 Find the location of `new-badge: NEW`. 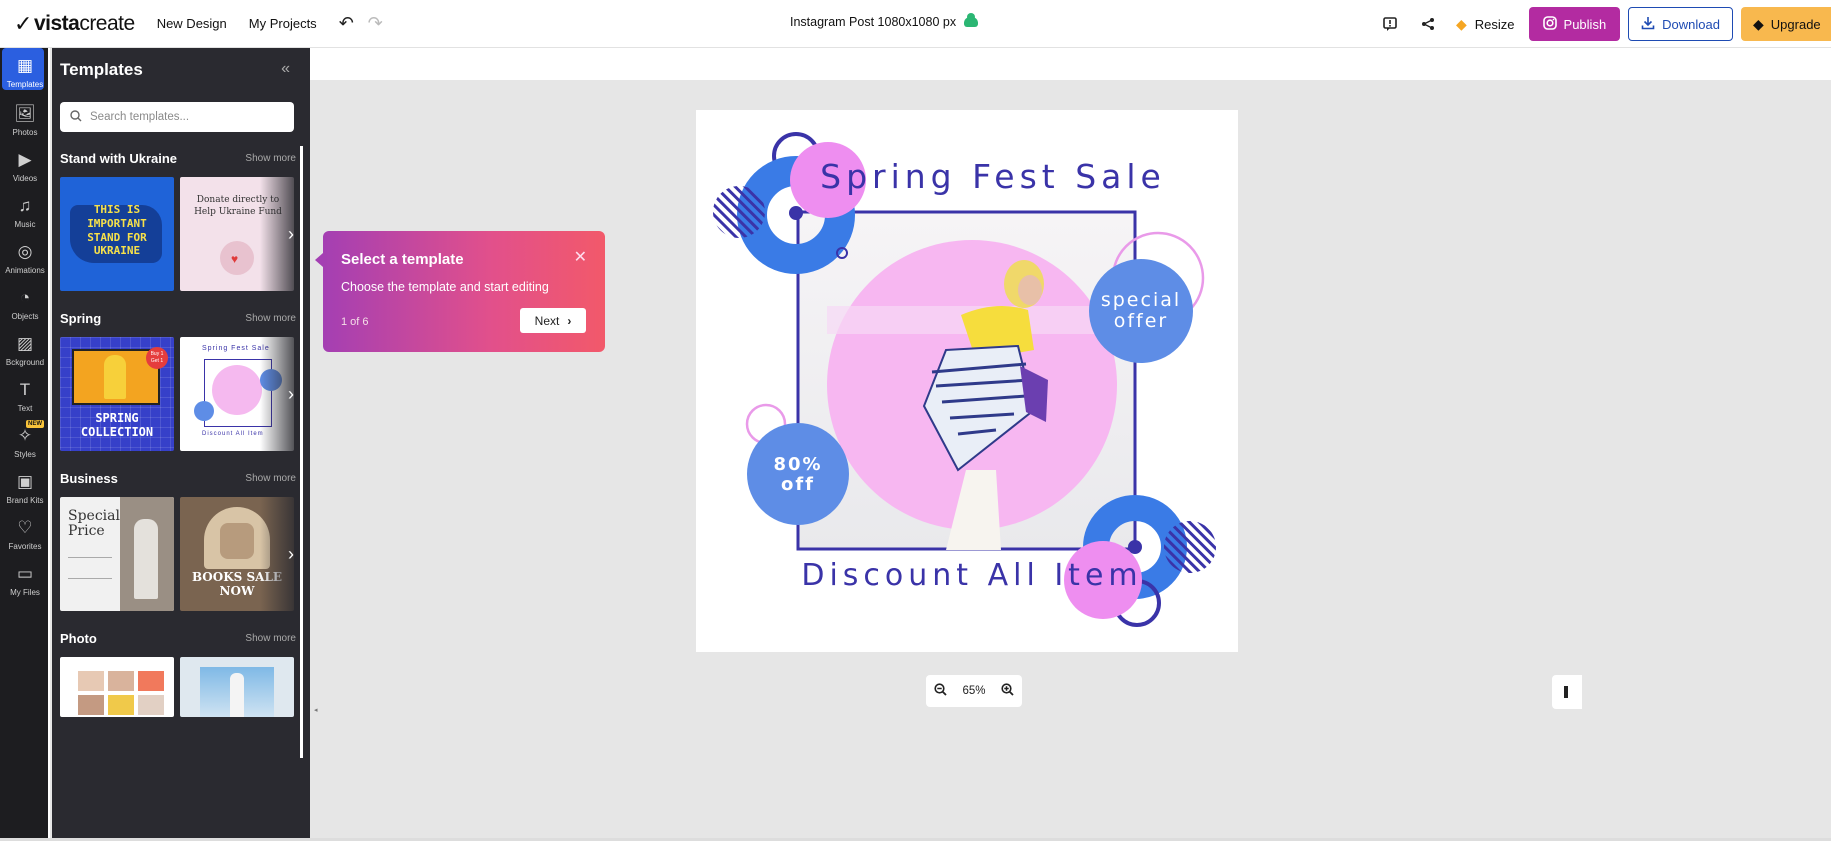

new-badge: NEW is located at coordinates (35, 424).